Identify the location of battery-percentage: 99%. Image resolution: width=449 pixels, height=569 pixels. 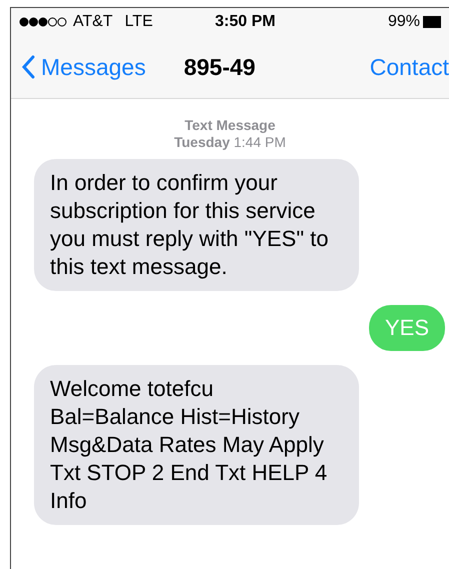
(404, 22).